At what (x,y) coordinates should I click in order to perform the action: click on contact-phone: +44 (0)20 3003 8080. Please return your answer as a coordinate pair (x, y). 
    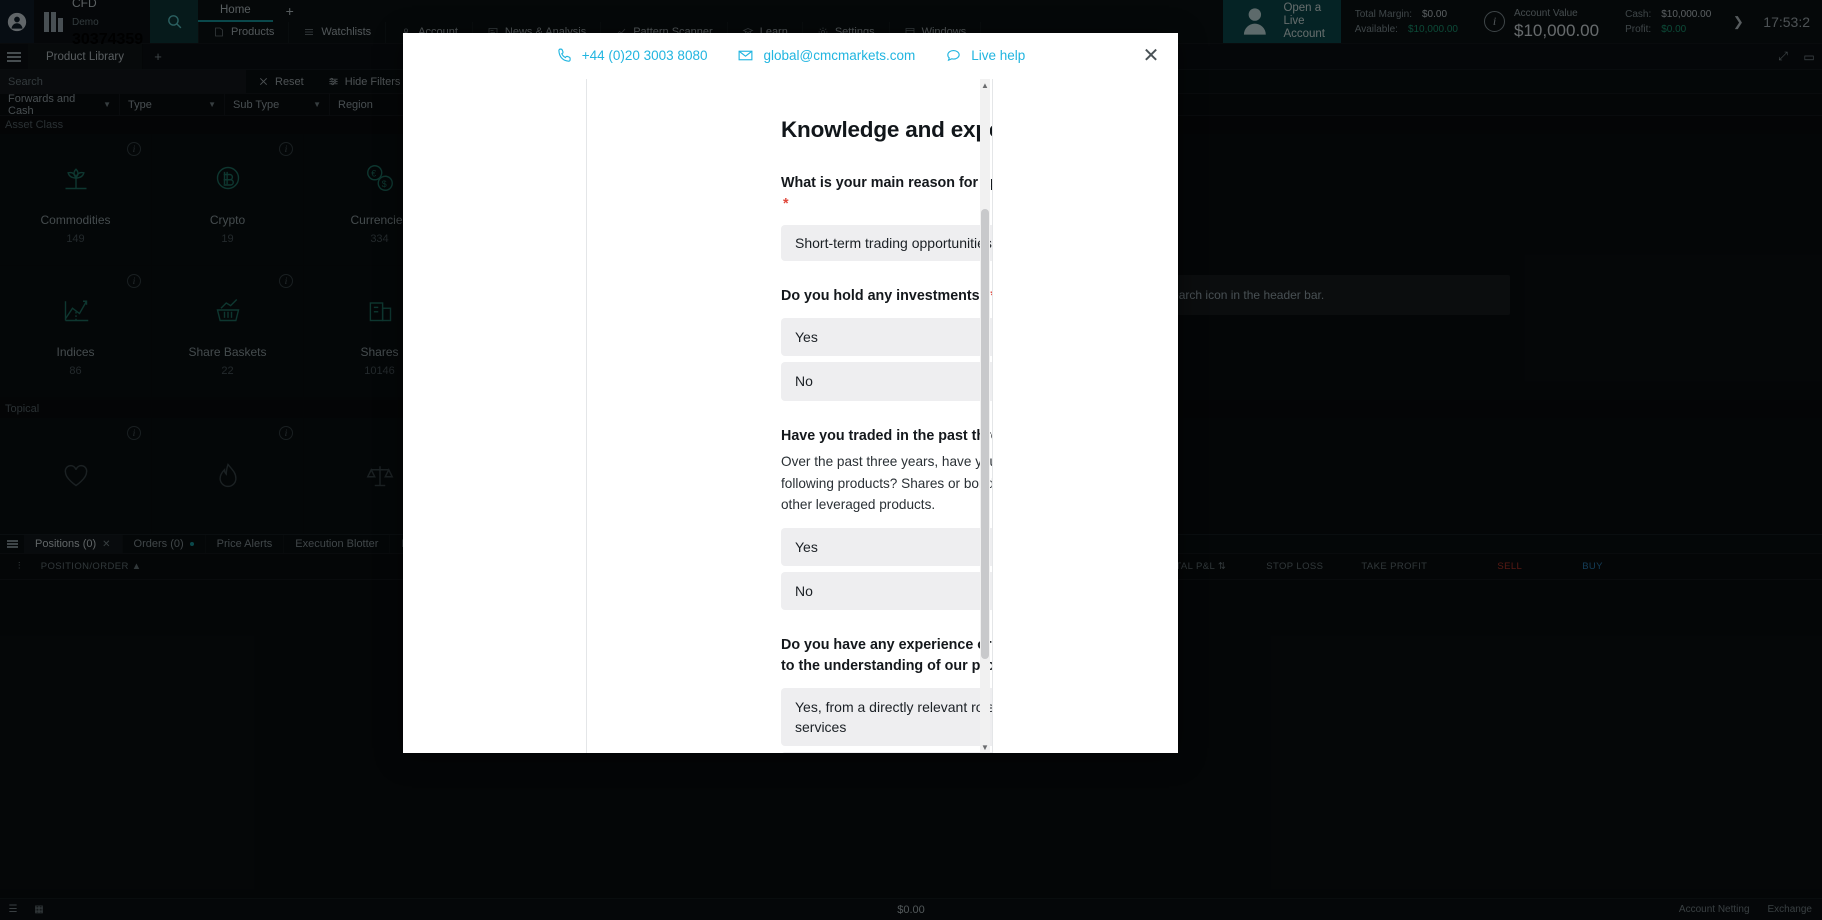
    Looking at the image, I should click on (631, 55).